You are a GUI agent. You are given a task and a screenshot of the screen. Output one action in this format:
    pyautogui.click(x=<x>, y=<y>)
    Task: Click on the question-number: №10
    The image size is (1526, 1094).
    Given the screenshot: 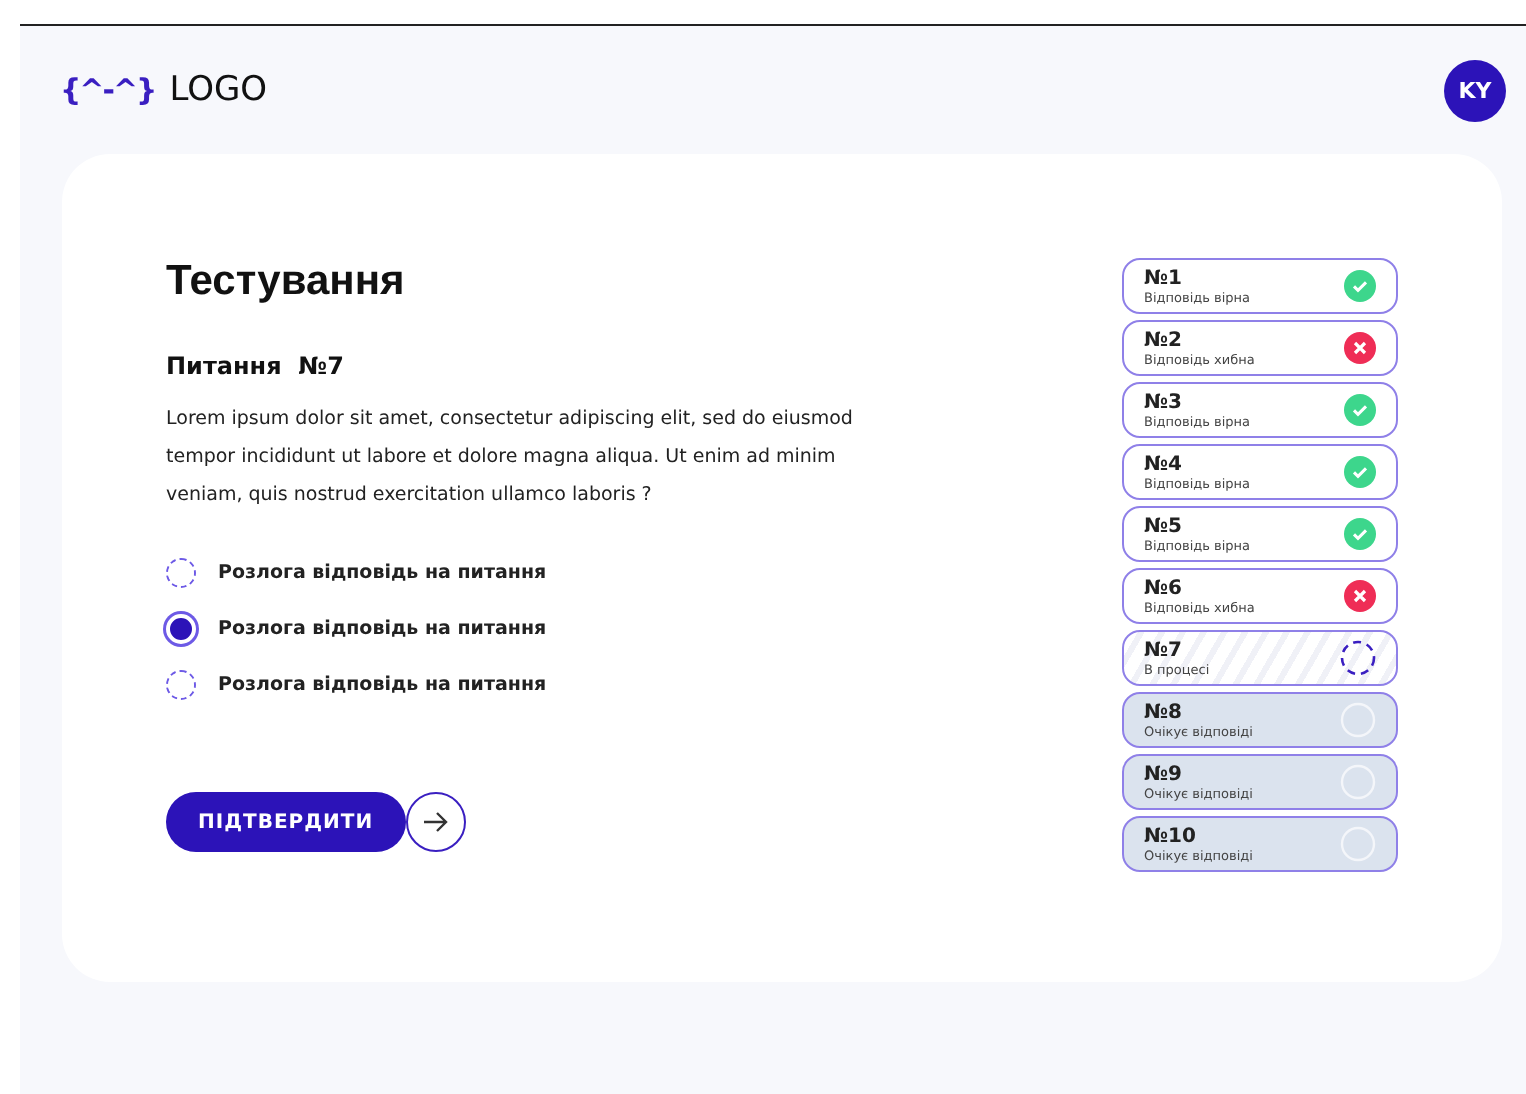 What is the action you would take?
    pyautogui.click(x=1171, y=836)
    